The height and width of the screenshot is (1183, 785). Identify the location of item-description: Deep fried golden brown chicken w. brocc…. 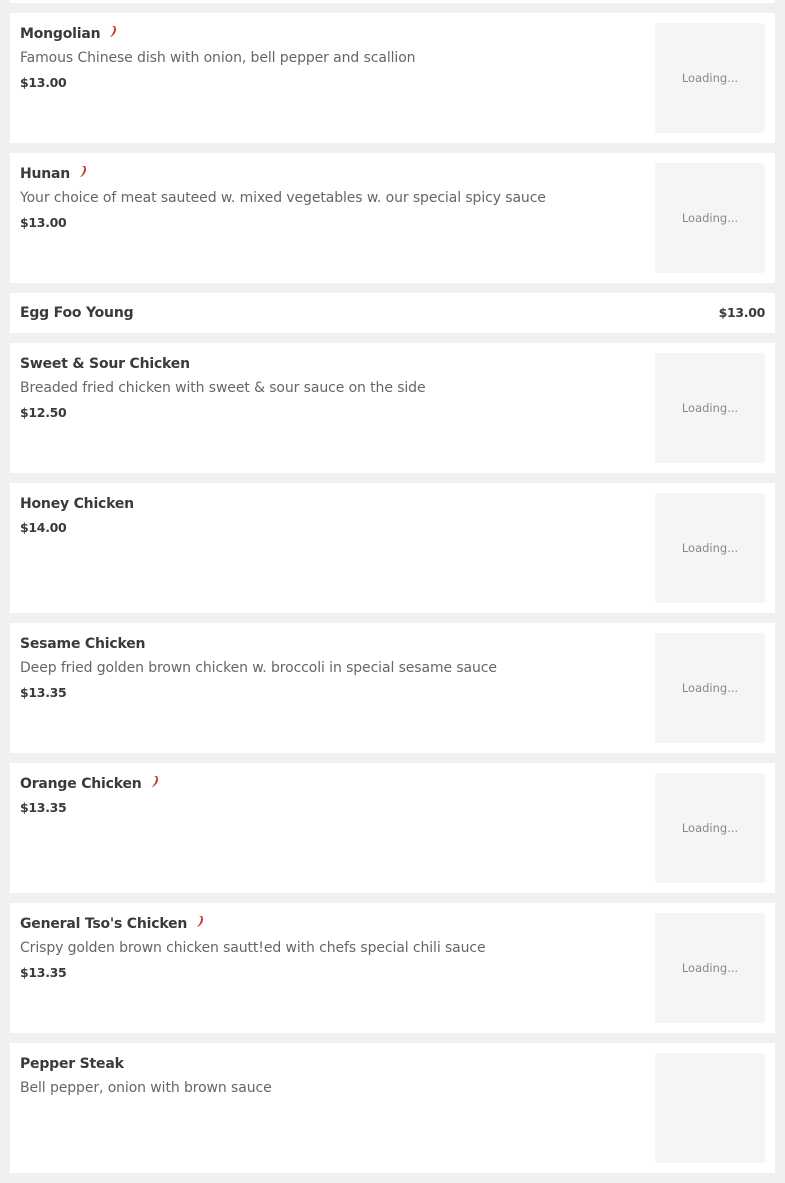
(258, 668).